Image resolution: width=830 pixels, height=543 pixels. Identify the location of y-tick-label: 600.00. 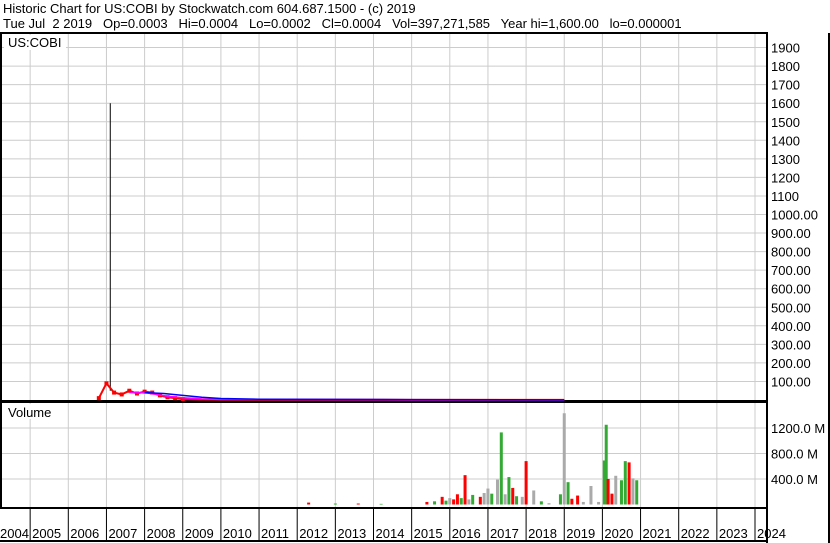
(791, 289).